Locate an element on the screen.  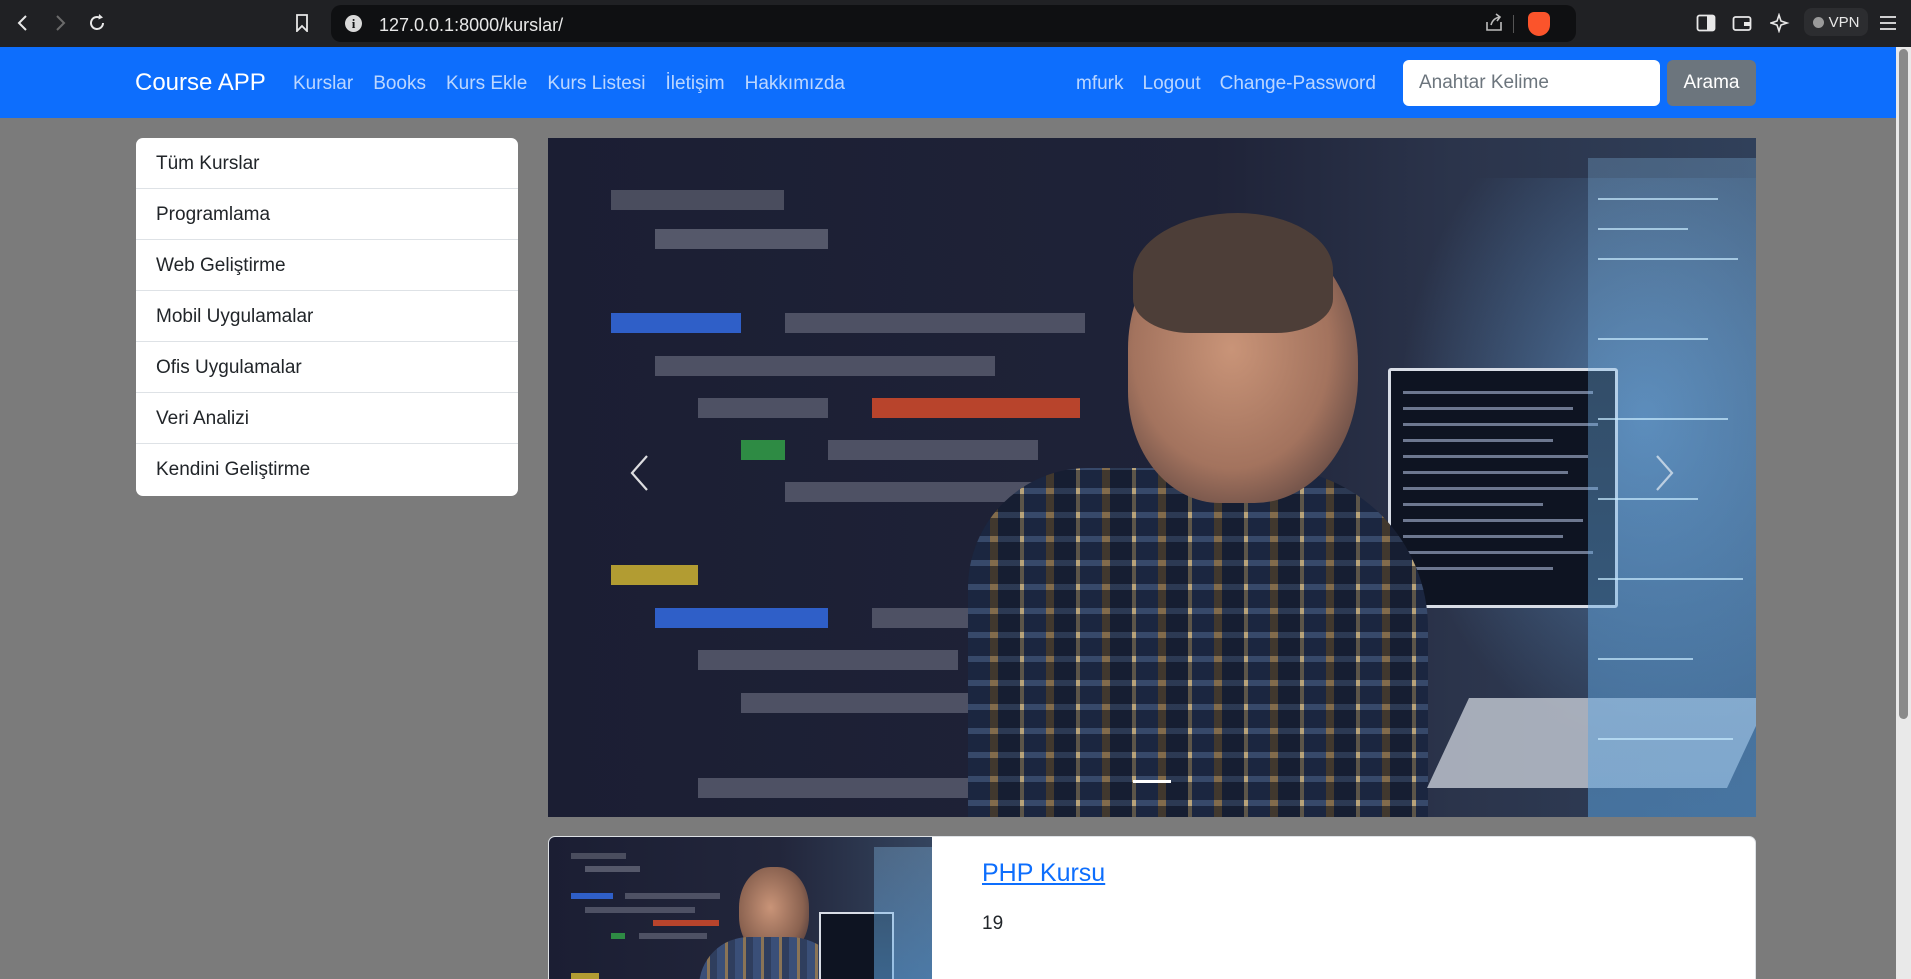
forward-icon is located at coordinates (61, 23).